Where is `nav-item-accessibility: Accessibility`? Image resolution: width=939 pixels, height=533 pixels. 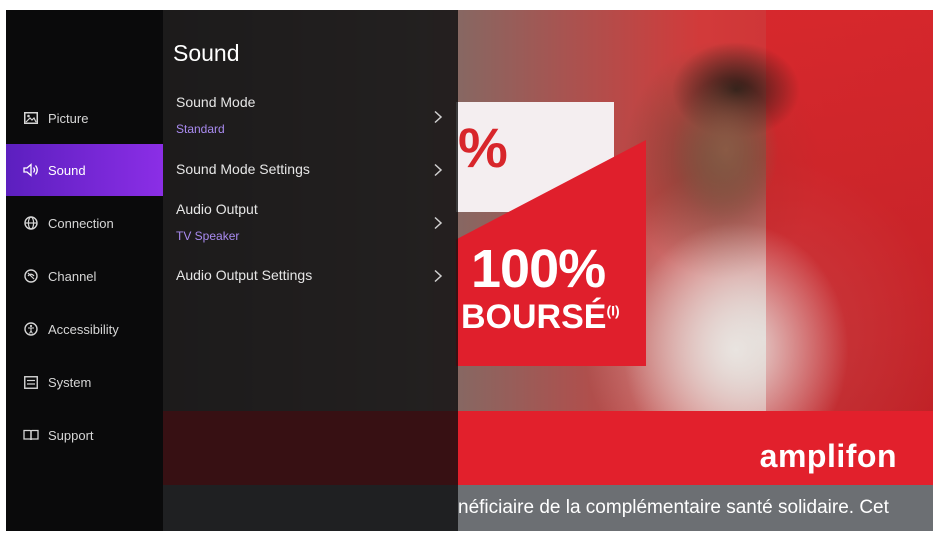 nav-item-accessibility: Accessibility is located at coordinates (84, 329).